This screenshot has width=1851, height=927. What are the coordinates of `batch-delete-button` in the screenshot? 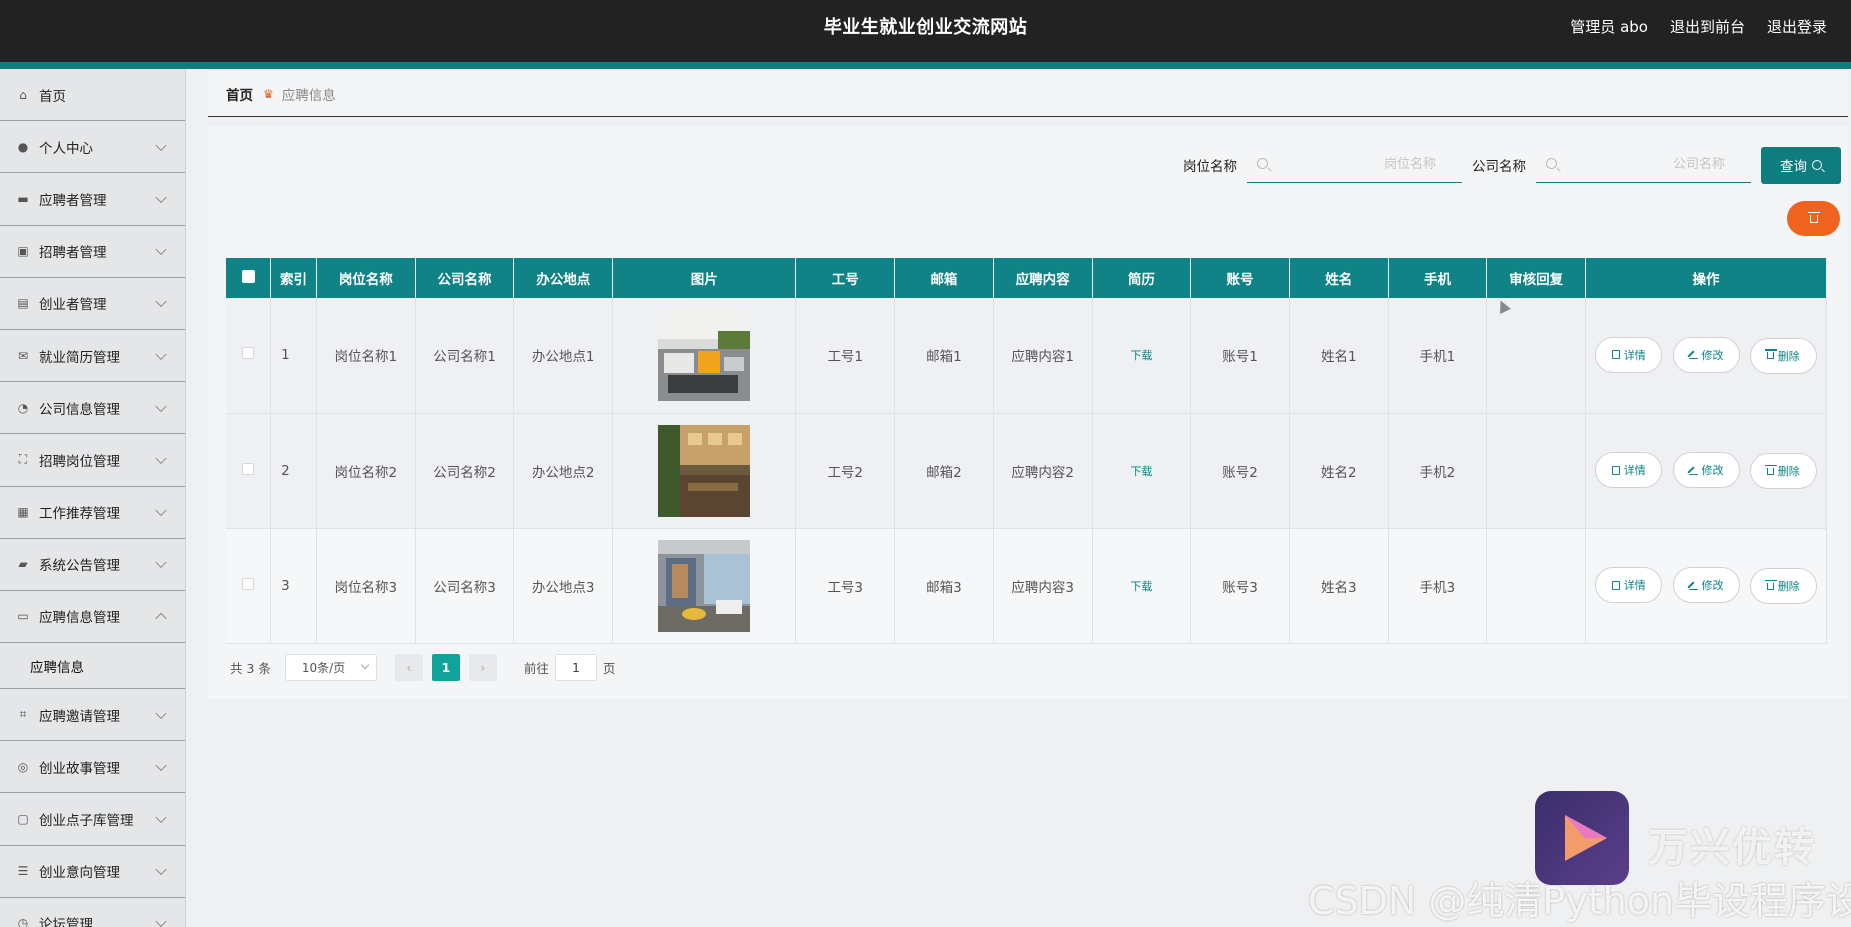 It's located at (1813, 218).